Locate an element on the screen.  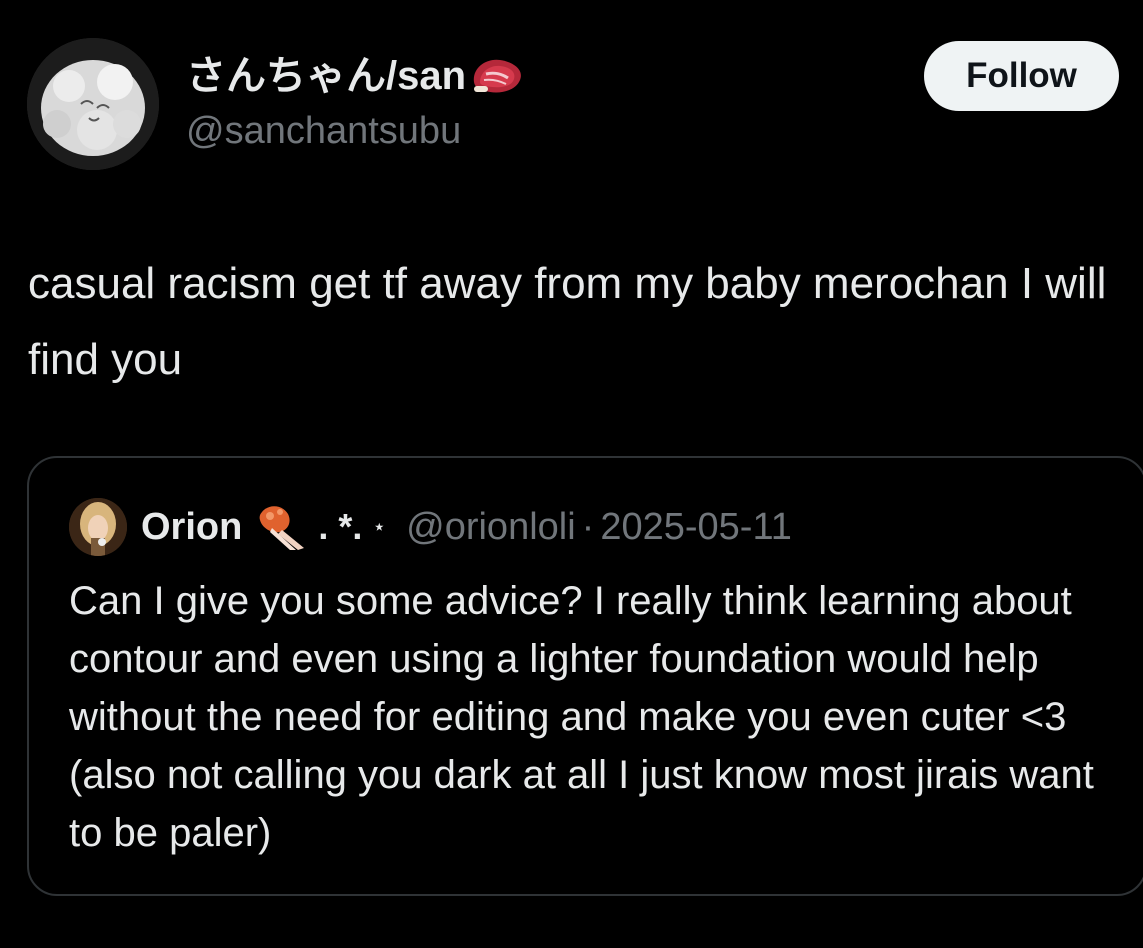
author-avatar is located at coordinates (93, 104).